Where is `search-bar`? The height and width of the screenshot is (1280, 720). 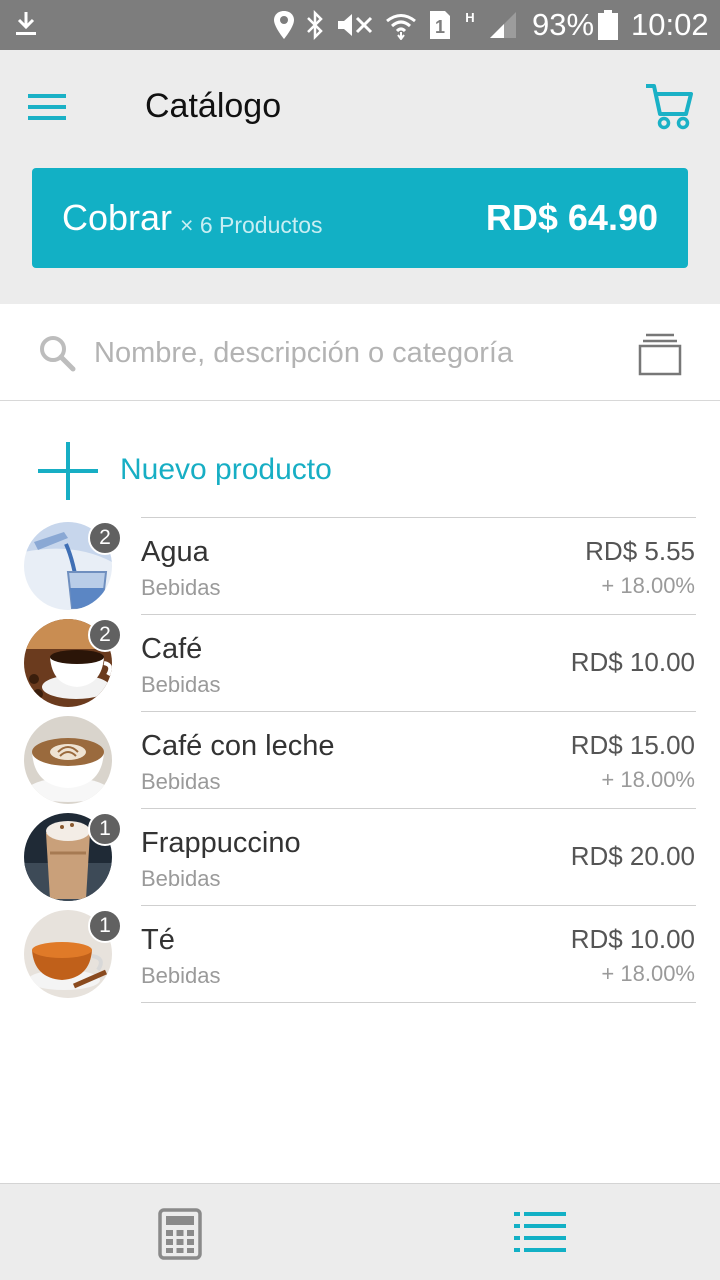 search-bar is located at coordinates (360, 352).